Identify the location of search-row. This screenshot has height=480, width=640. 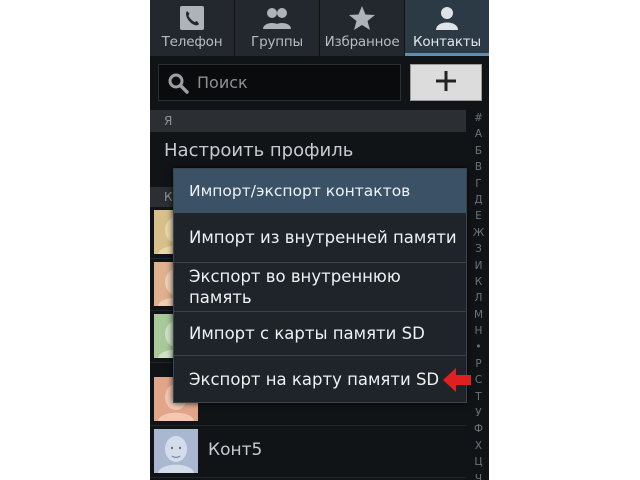
(320, 82).